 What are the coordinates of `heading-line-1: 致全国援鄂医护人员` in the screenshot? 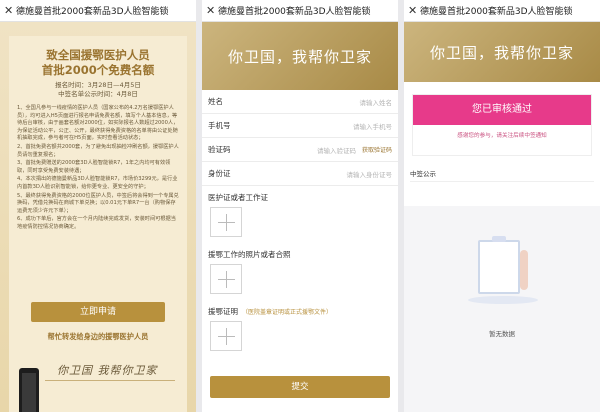 It's located at (98, 55).